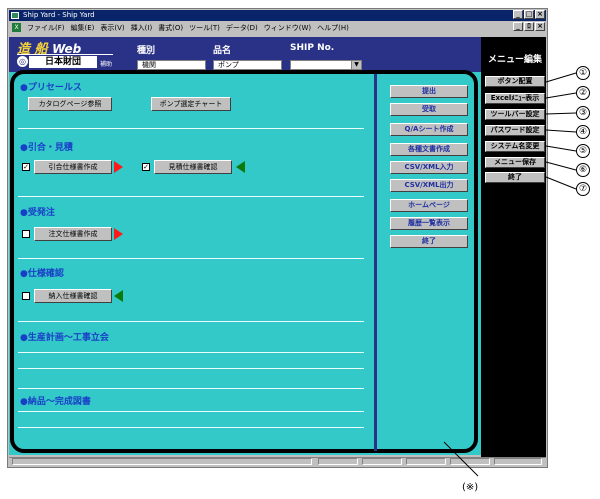  What do you see at coordinates (470, 487) in the screenshot?
I see `note-mark: (※)` at bounding box center [470, 487].